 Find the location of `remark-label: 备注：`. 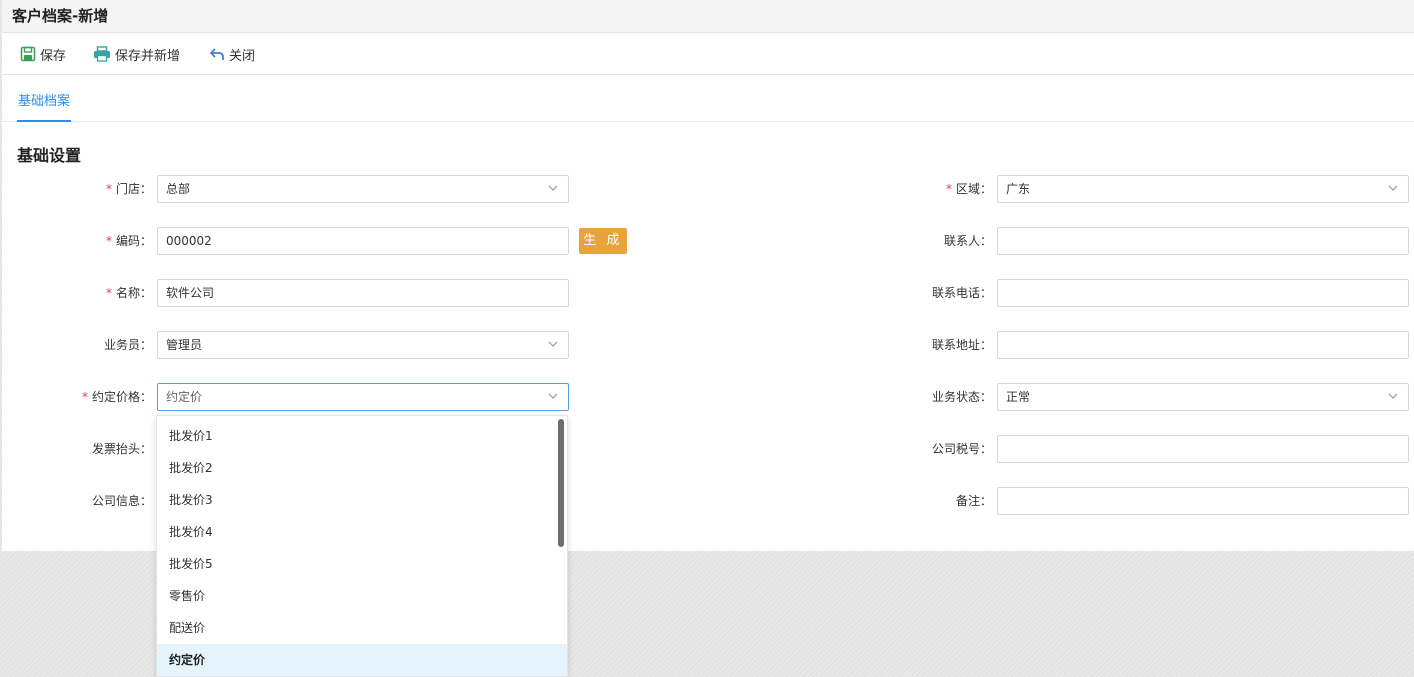

remark-label: 备注： is located at coordinates (973, 501).